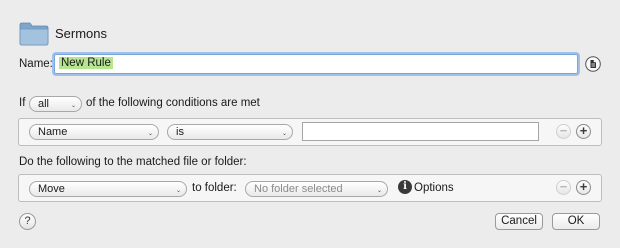 The height and width of the screenshot is (248, 620). Describe the element at coordinates (108, 189) in the screenshot. I see `action-popup: Move` at that location.